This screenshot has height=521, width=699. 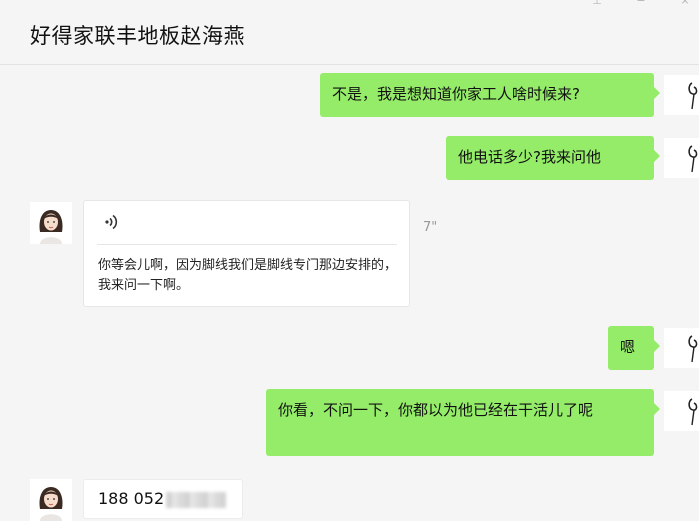 What do you see at coordinates (436, 410) in the screenshot?
I see `message-text: 你看，不问一下，你都以为他已经在干活儿了呢` at bounding box center [436, 410].